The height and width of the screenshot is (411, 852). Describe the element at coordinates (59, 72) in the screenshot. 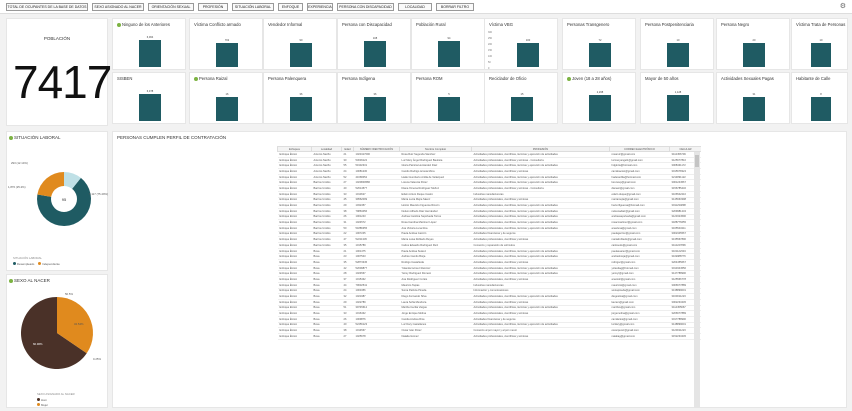

I see `poblacion-card: POBLACIÓN 7417` at that location.